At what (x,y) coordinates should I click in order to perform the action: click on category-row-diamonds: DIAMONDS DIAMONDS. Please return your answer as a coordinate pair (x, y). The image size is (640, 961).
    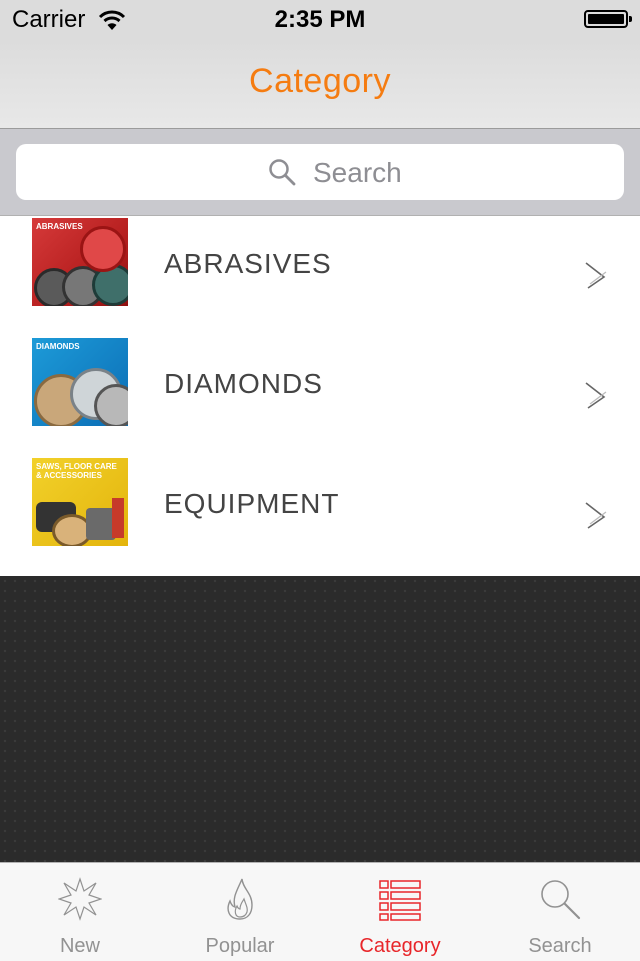
    Looking at the image, I should click on (320, 396).